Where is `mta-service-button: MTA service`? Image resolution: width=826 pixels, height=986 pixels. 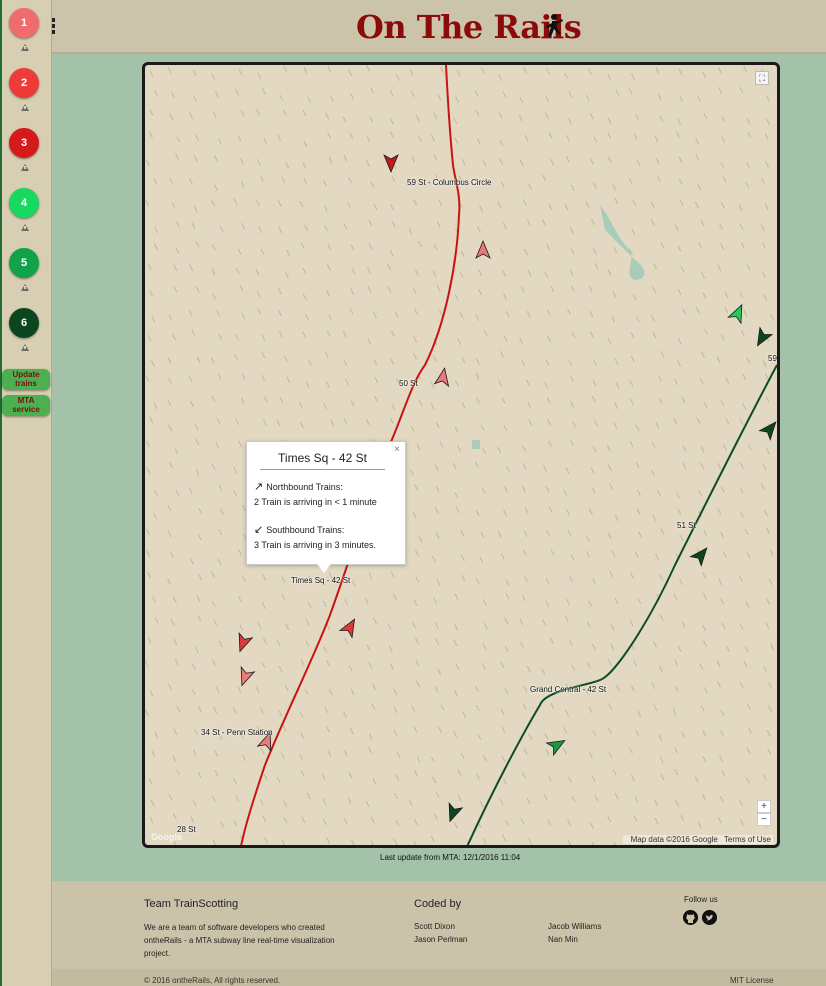 mta-service-button: MTA service is located at coordinates (26, 405).